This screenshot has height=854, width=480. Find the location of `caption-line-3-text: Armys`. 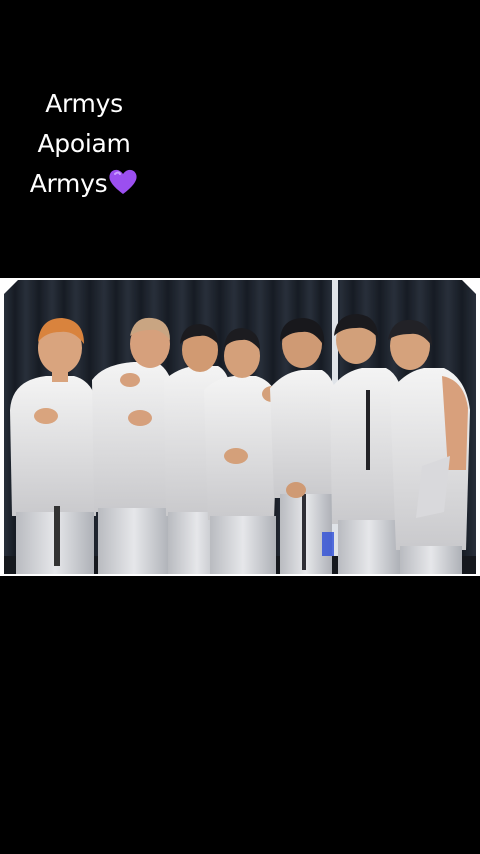

caption-line-3-text: Armys is located at coordinates (68, 183).